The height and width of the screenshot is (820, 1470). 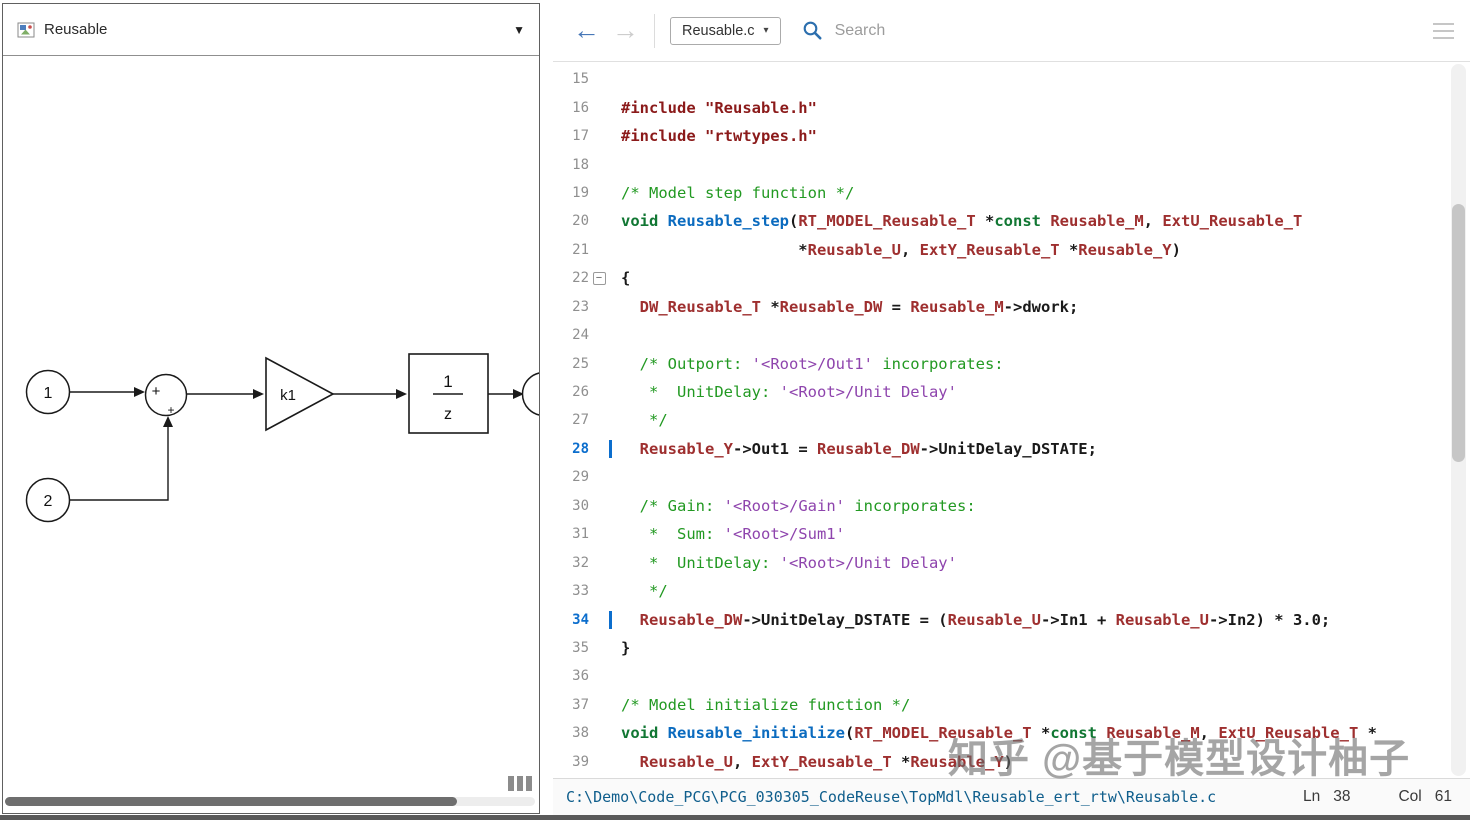 What do you see at coordinates (166, 395) in the screenshot?
I see `sum-block: + +` at bounding box center [166, 395].